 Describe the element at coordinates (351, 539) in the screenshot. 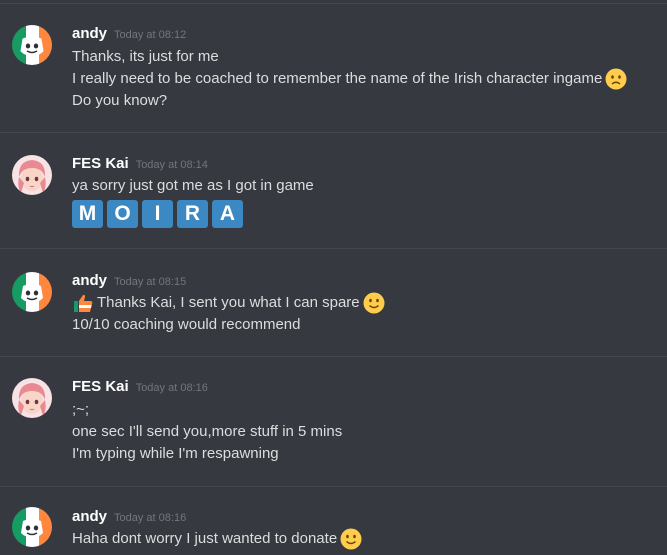

I see `slightly-smiling-face-emoji-icon` at that location.